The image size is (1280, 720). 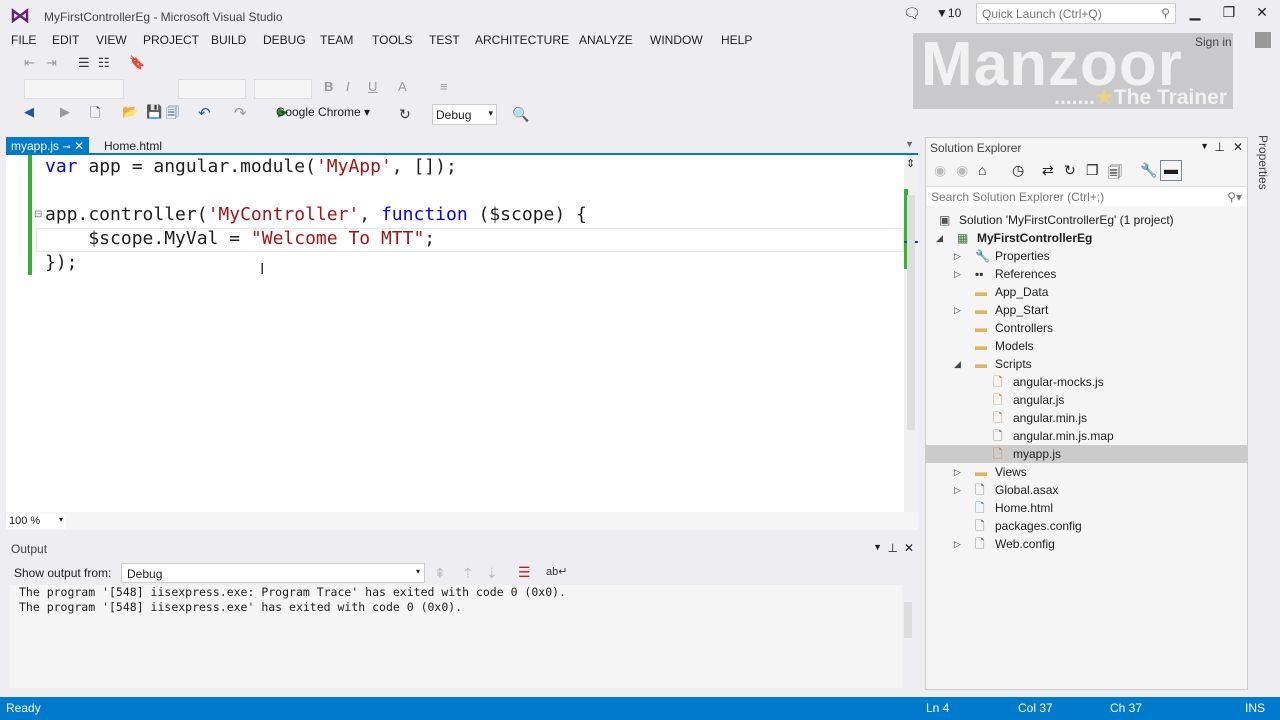 I want to click on bookmark-icon: 🔖, so click(x=137, y=63).